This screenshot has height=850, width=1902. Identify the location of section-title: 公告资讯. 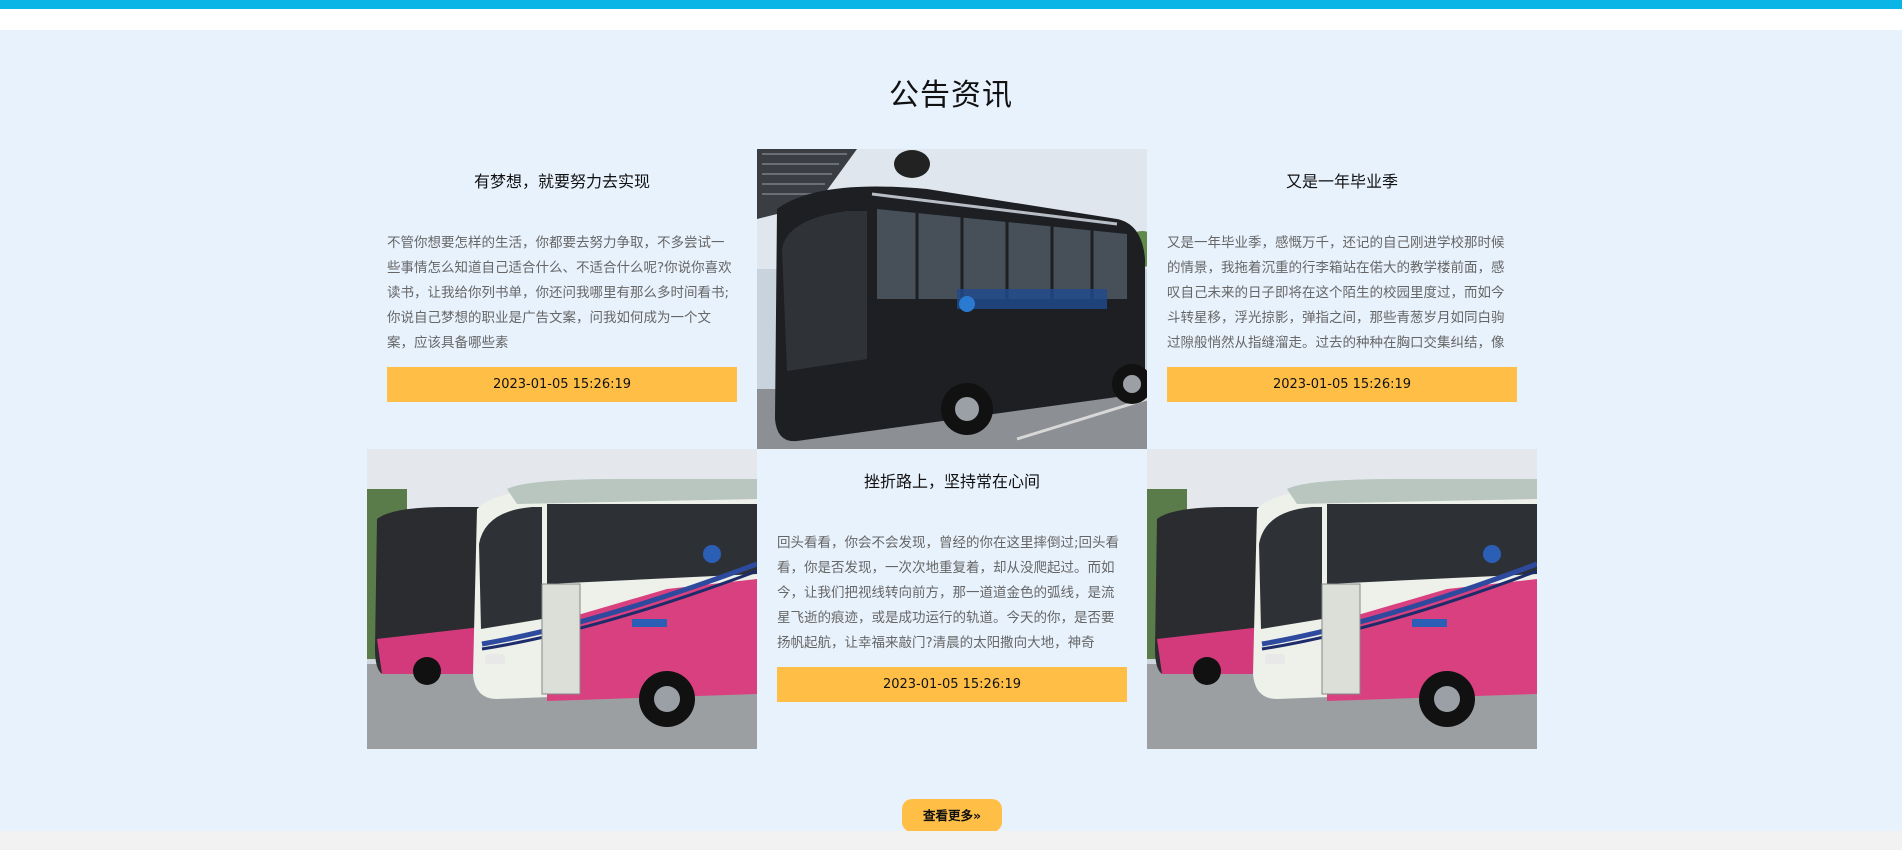
(951, 95).